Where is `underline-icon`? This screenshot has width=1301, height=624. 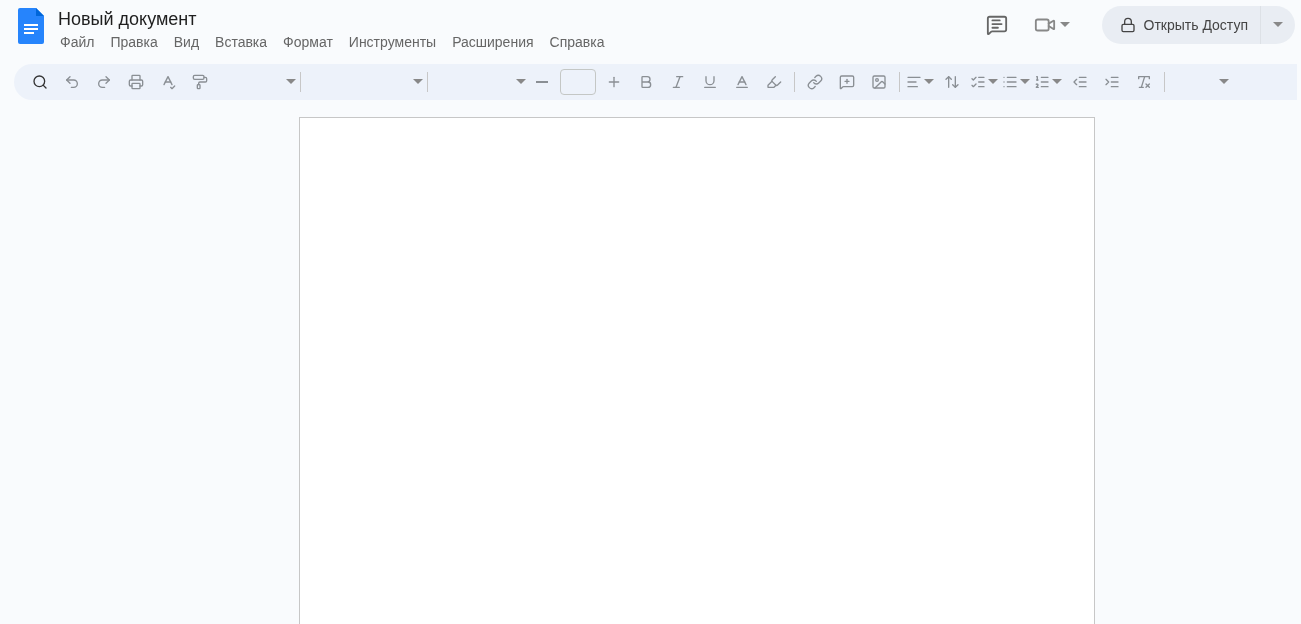
underline-icon is located at coordinates (710, 82).